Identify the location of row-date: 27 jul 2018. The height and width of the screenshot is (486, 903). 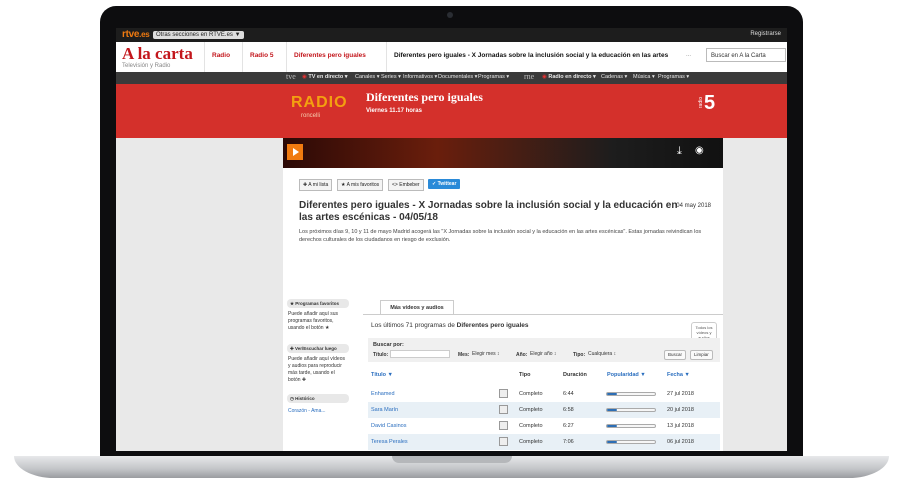
(680, 394).